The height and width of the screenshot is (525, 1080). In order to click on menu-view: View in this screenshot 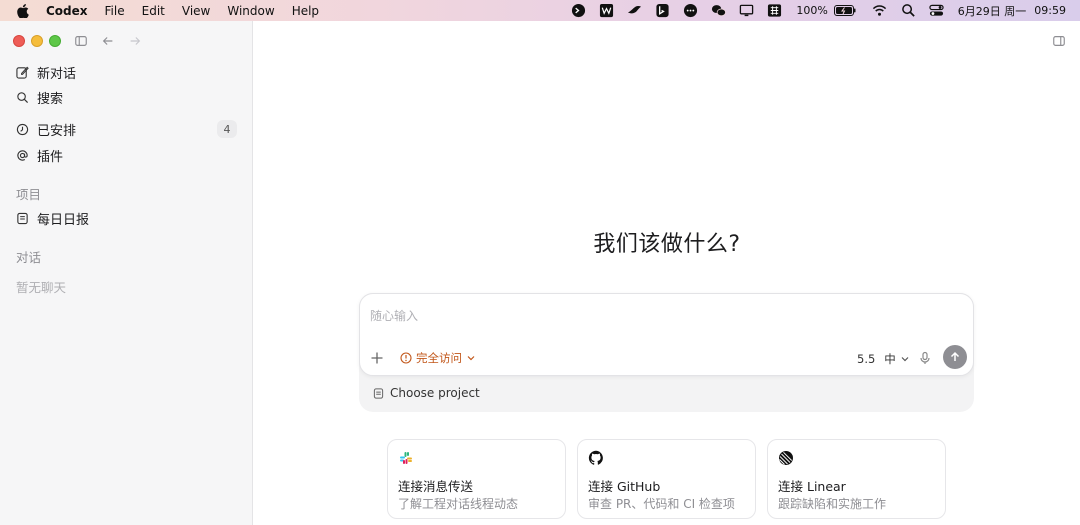, I will do `click(196, 11)`.